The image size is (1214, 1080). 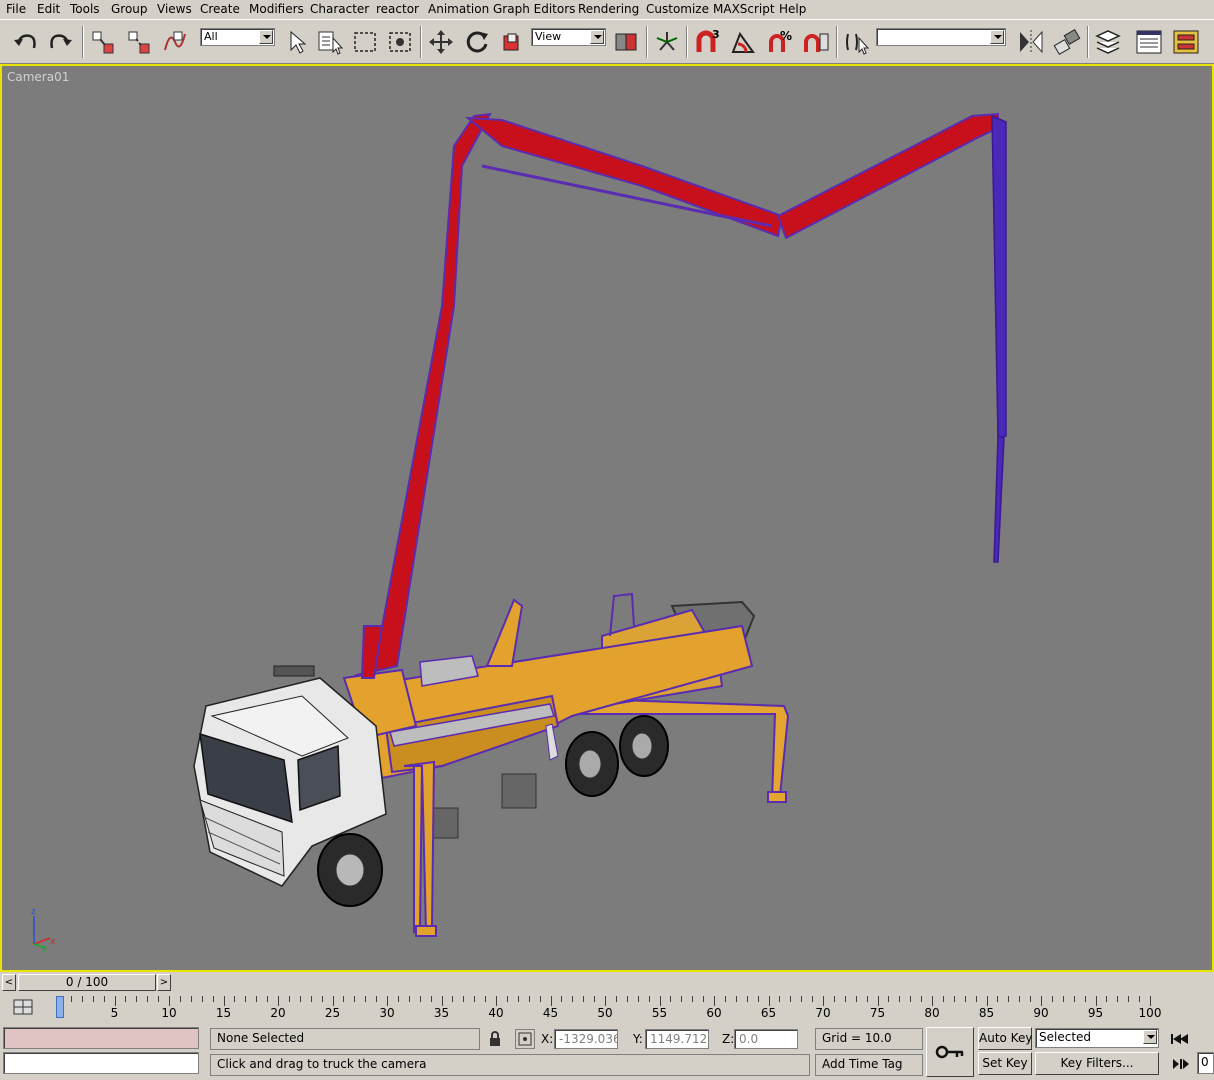 I want to click on layer-manager-icon, so click(x=1108, y=42).